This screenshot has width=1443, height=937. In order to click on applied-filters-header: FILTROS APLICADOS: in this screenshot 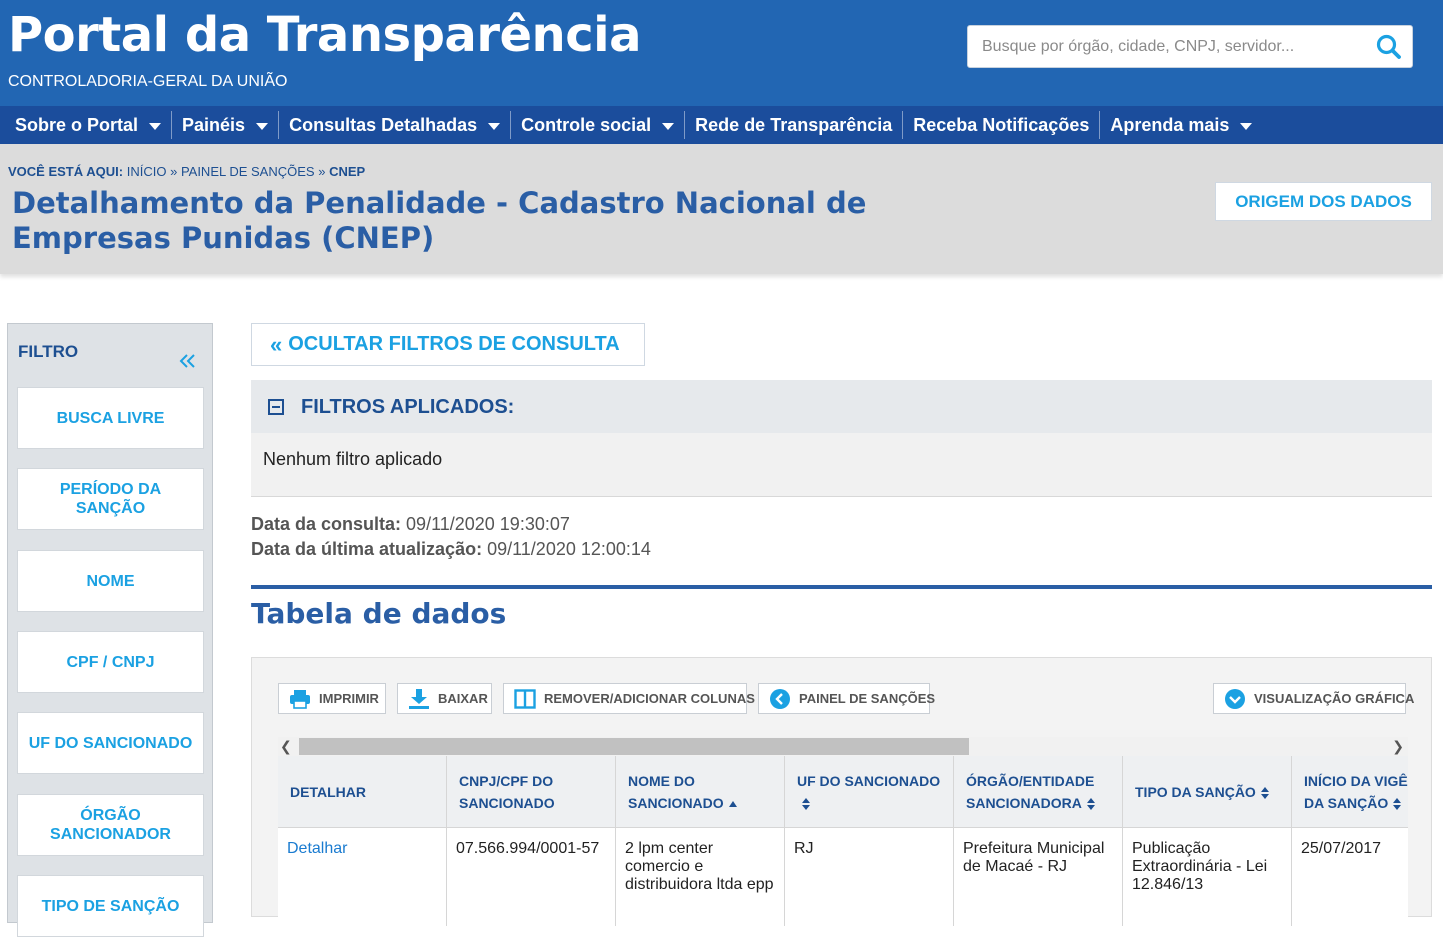, I will do `click(841, 406)`.